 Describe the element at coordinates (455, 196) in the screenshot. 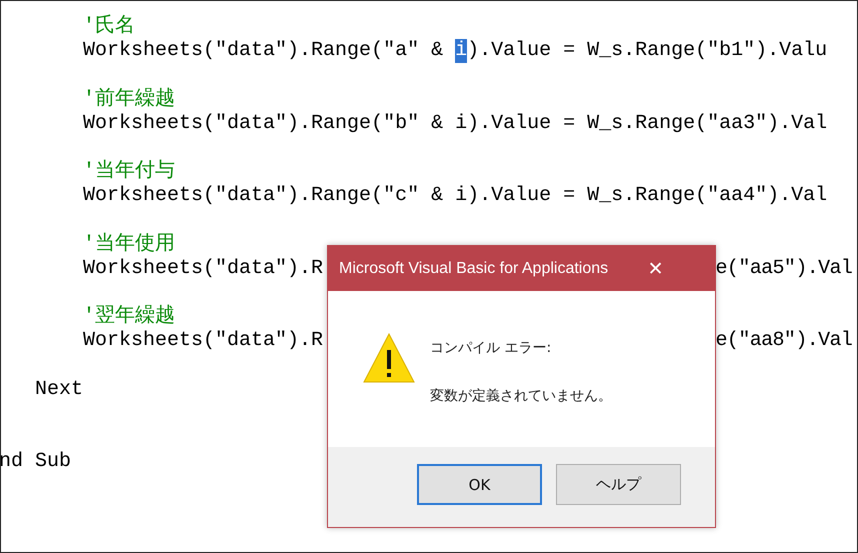

I see `code-text: Worksheets("data").Range("c" & i).Value = W_s.Range("aa4").Val` at that location.